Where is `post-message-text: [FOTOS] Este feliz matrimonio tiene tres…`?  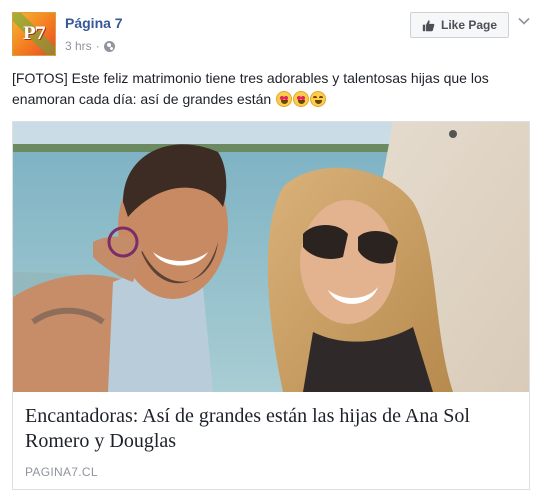
post-message-text: [FOTOS] Este feliz matrimonio tiene tres… is located at coordinates (250, 88).